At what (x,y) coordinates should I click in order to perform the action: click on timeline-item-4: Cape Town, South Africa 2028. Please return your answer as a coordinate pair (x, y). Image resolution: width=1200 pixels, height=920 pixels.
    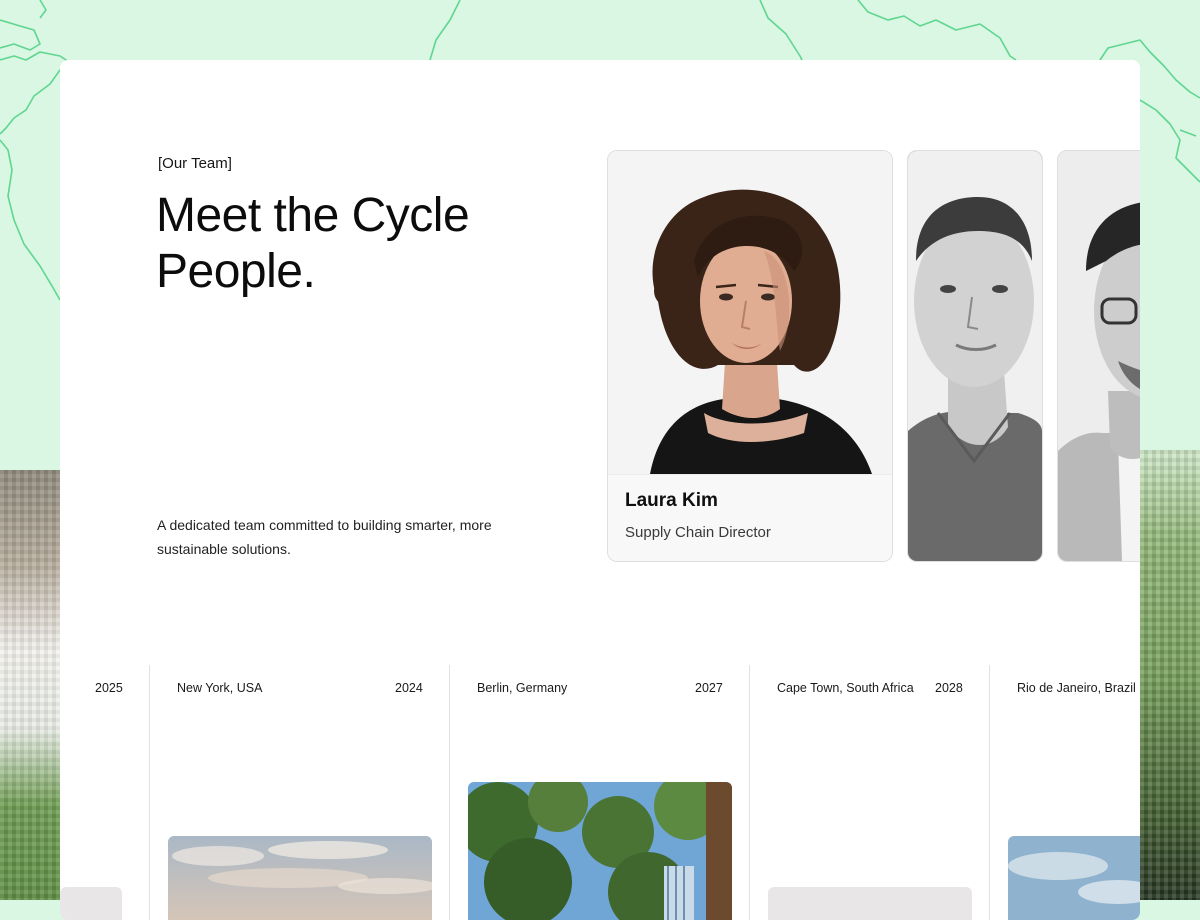
    Looking at the image, I should click on (869, 792).